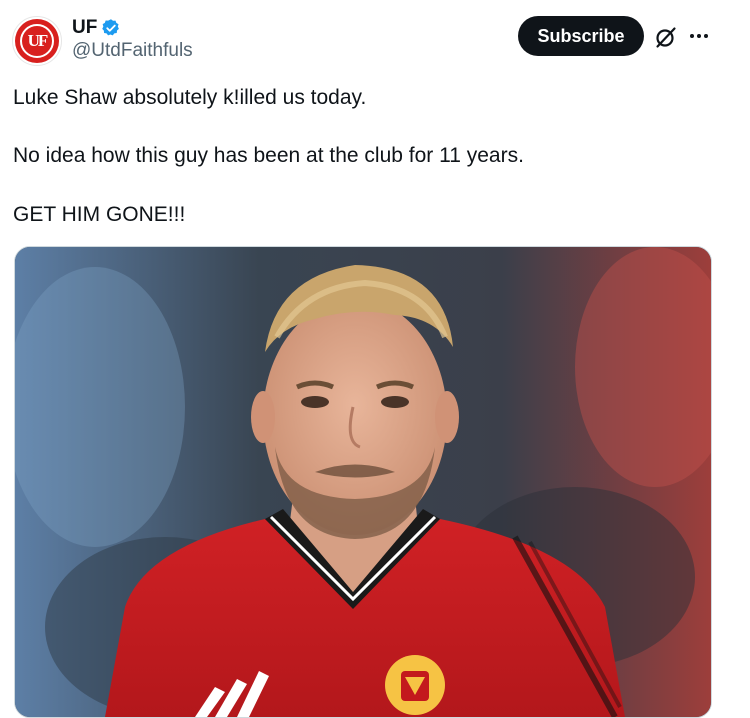 This screenshot has height=718, width=750. Describe the element at coordinates (99, 214) in the screenshot. I see `tweet-text-line-3: GET HIM GONE!!!` at that location.